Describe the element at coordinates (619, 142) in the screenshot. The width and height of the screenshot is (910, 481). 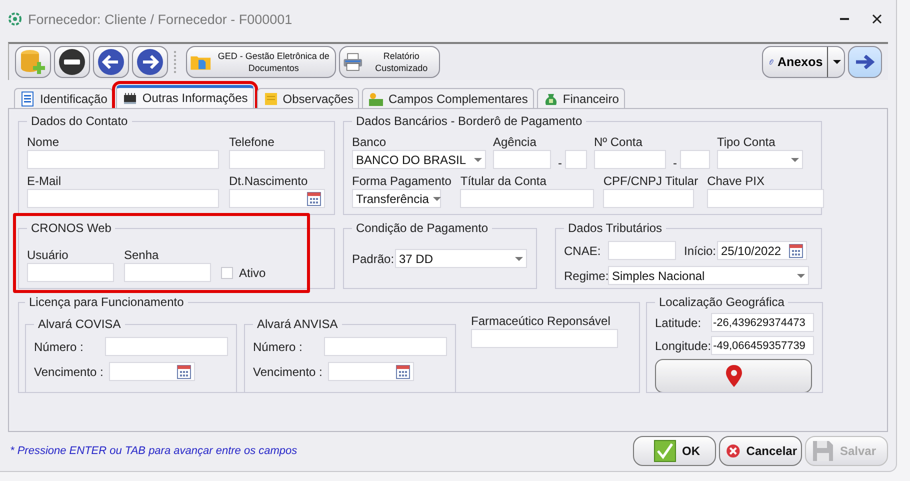
I see `field-label: Nº Conta` at that location.